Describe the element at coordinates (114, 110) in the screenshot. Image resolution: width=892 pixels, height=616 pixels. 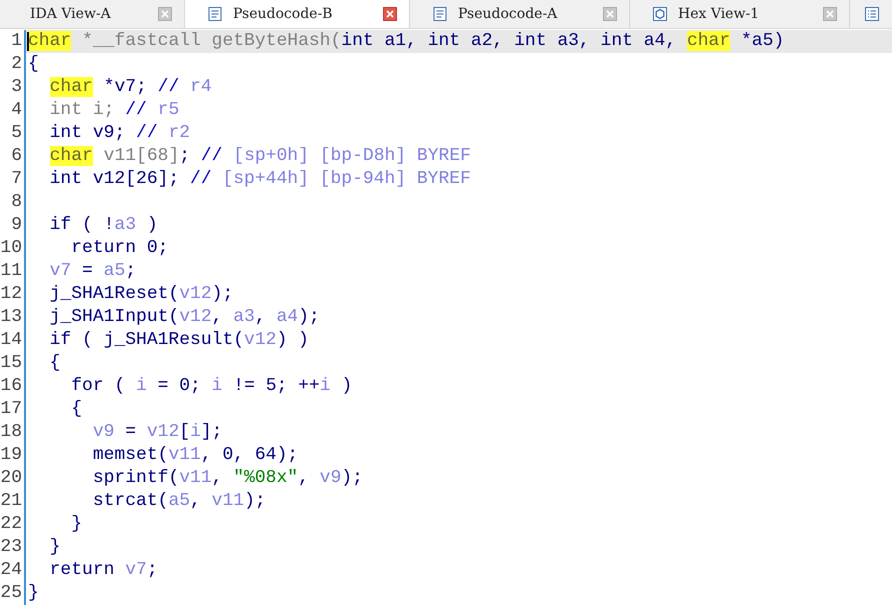
I see `code-line: int i; // r5` at that location.